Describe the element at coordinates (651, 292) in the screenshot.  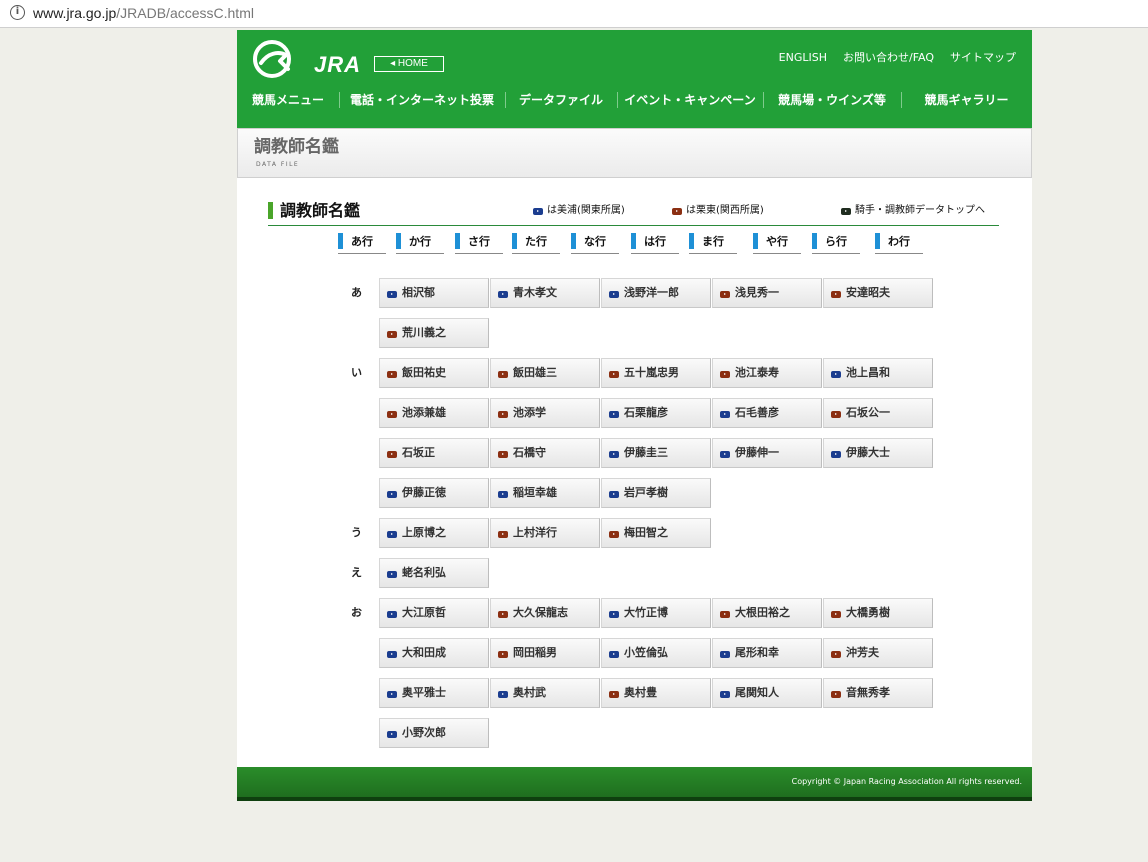
I see `trainer-name: 浅野洋一郎` at that location.